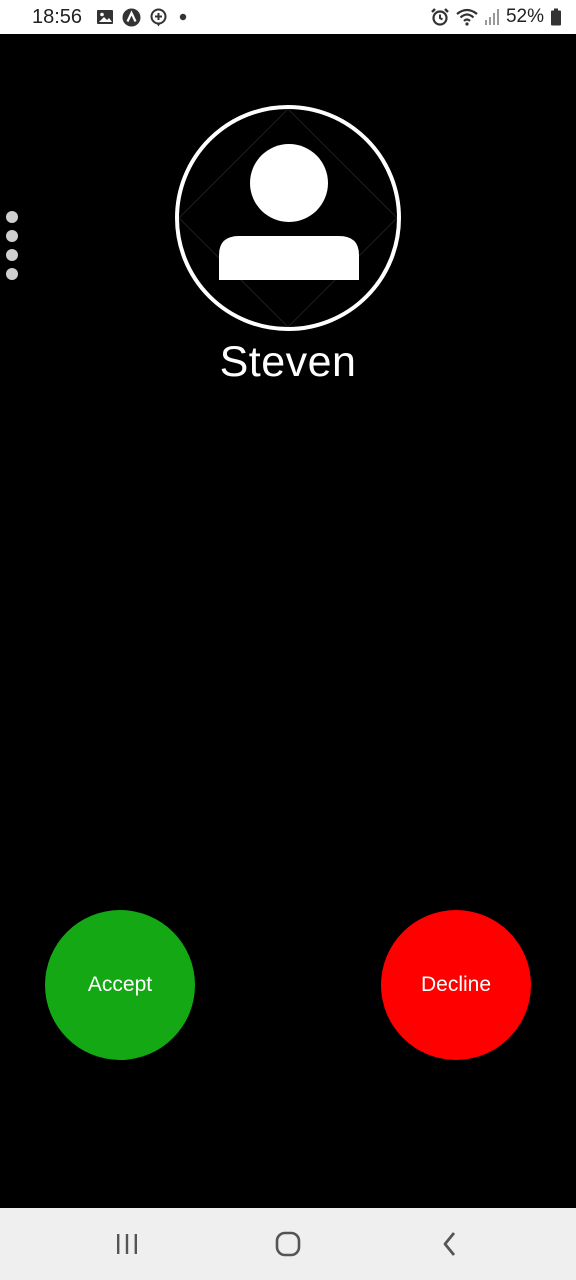 The height and width of the screenshot is (1280, 576). I want to click on home-icon, so click(288, 1244).